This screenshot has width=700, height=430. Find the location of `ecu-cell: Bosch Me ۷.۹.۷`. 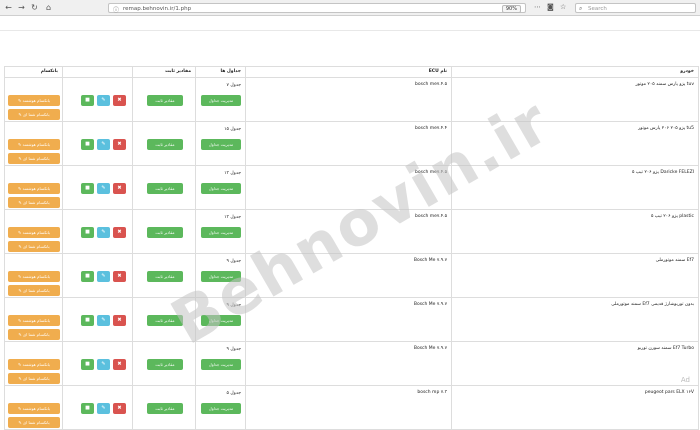

ecu-cell: Bosch Me ۷.۹.۷ is located at coordinates (348, 363).